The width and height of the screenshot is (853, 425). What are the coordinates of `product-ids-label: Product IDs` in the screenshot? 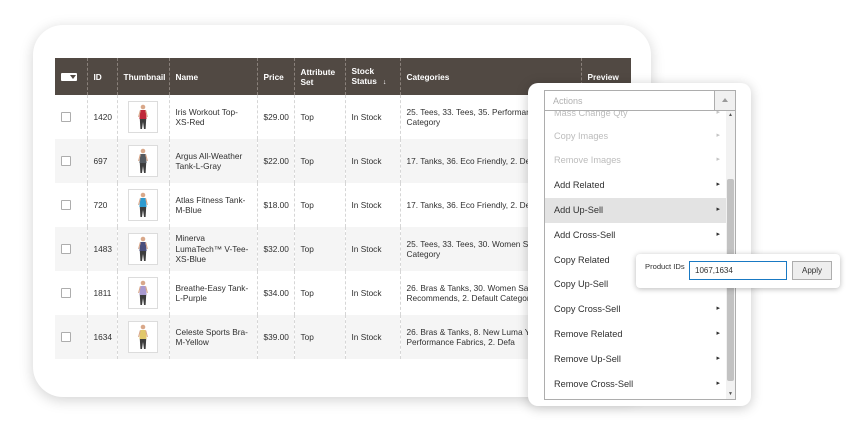 It's located at (665, 266).